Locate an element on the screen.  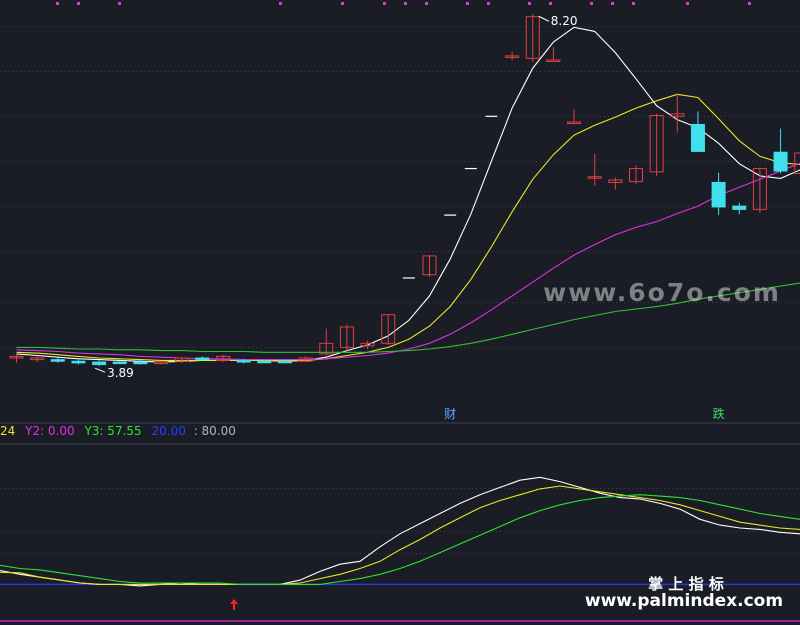
event-marker-die: 跌 is located at coordinates (719, 413).